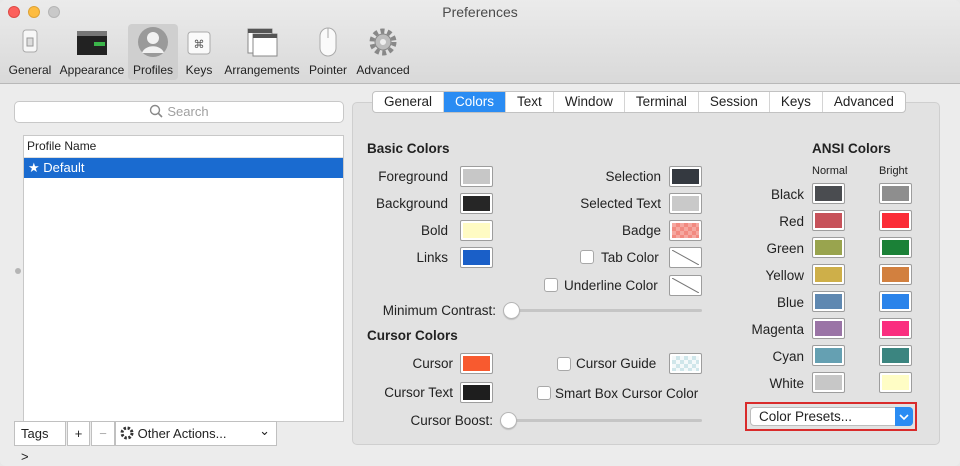 This screenshot has height=466, width=960. I want to click on tab-terminal: Terminal, so click(662, 102).